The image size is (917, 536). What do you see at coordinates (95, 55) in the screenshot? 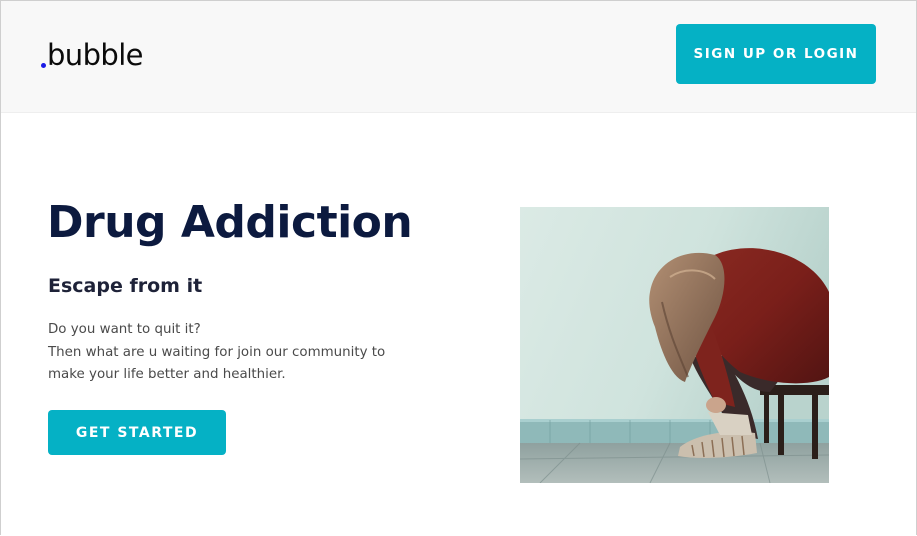
I see `logo-text: bubble` at bounding box center [95, 55].